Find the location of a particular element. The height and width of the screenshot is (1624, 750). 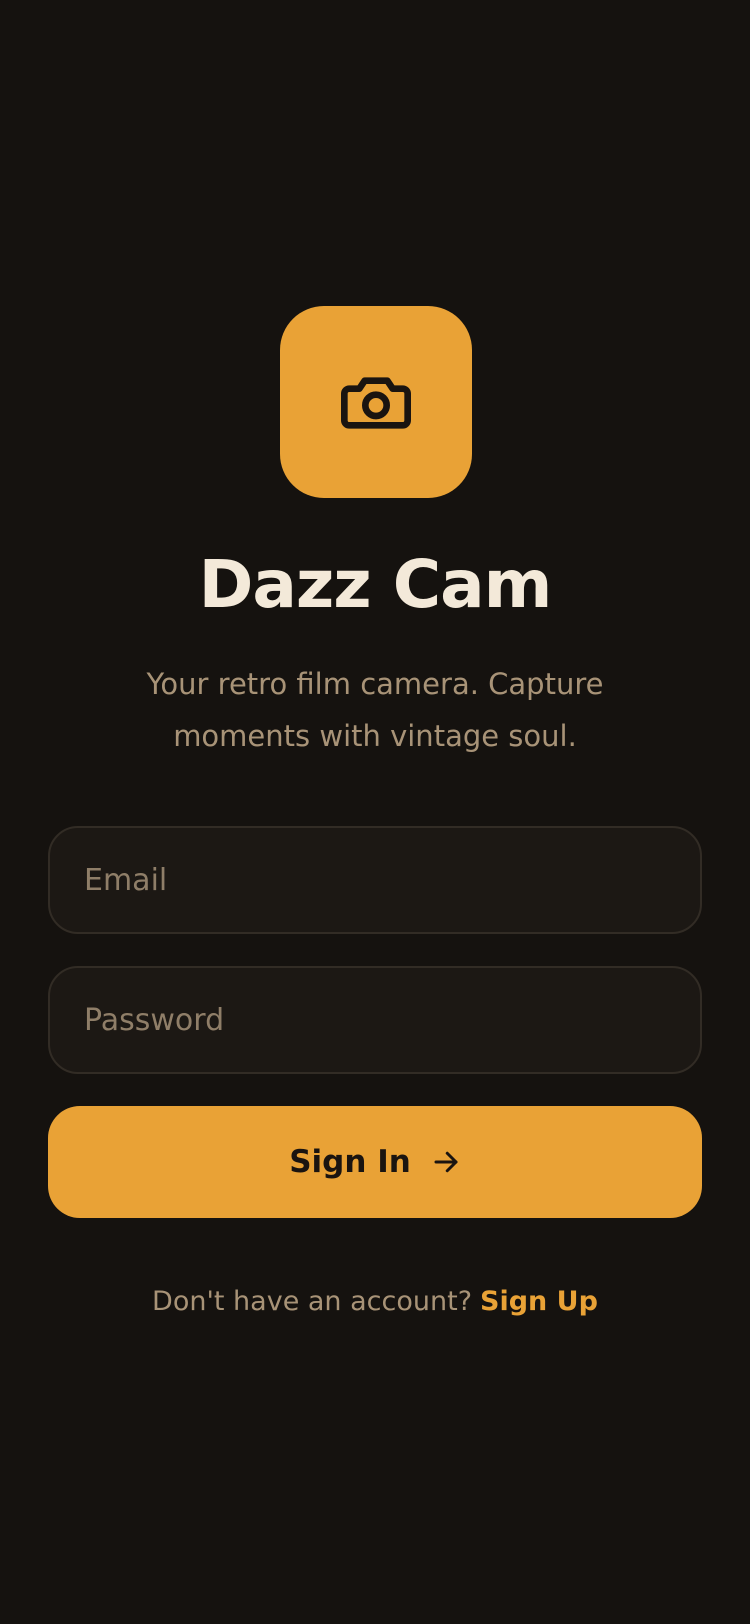

email-input is located at coordinates (392, 880).